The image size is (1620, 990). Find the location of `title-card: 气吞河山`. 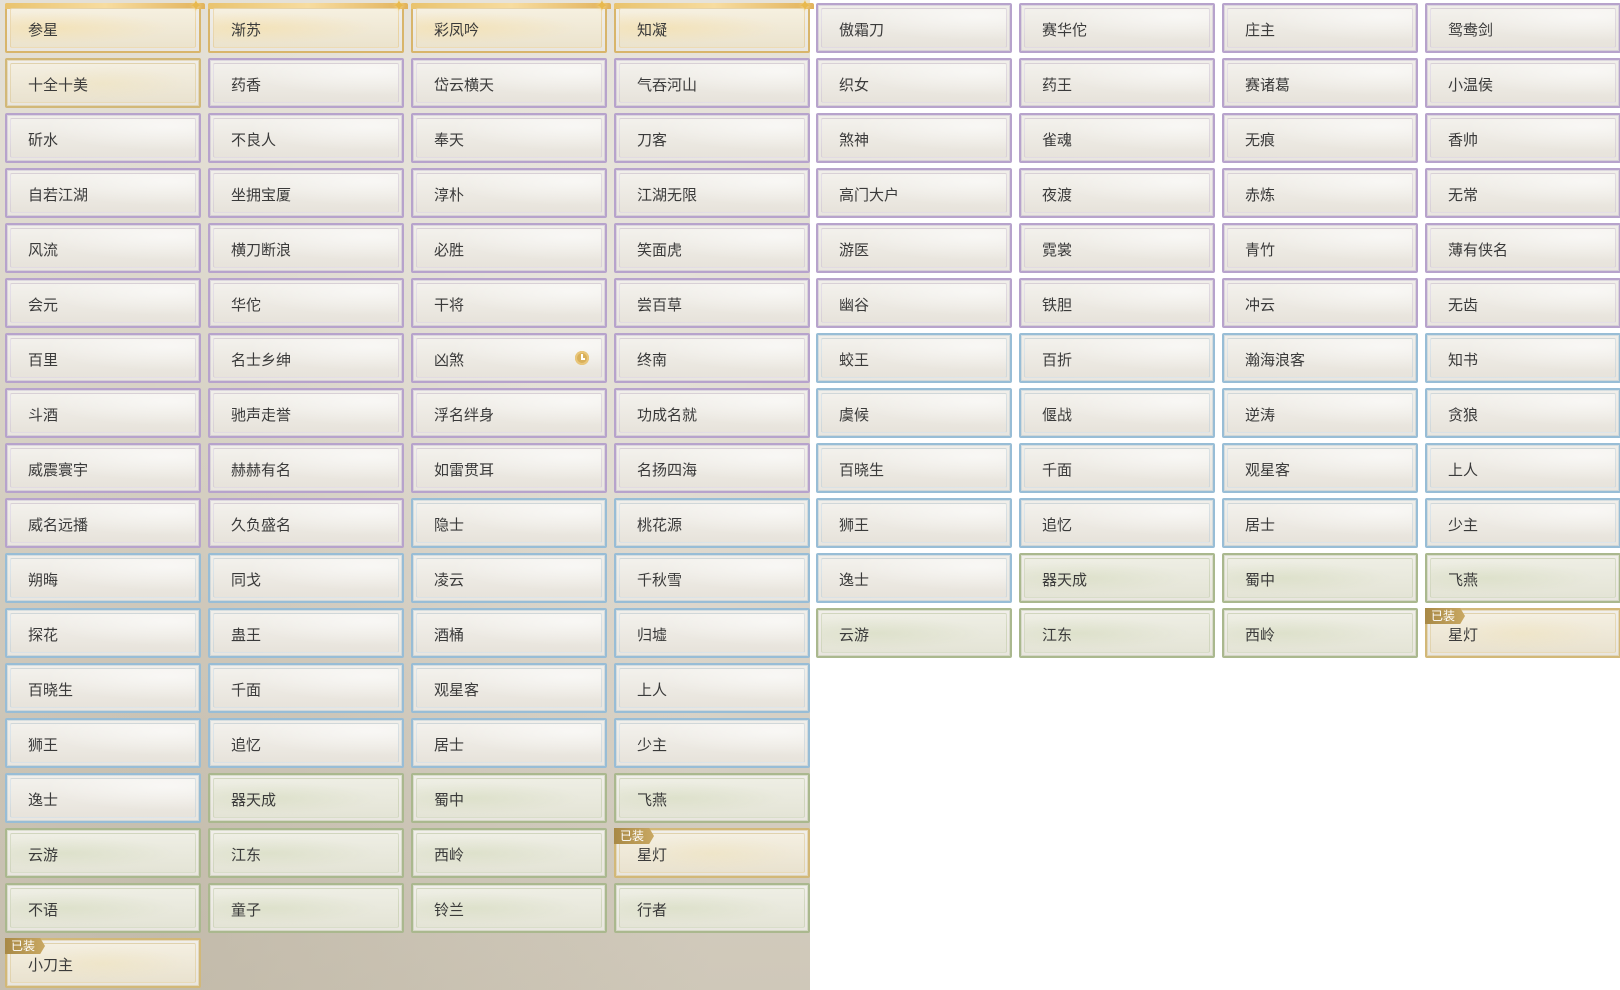

title-card: 气吞河山 is located at coordinates (712, 83).